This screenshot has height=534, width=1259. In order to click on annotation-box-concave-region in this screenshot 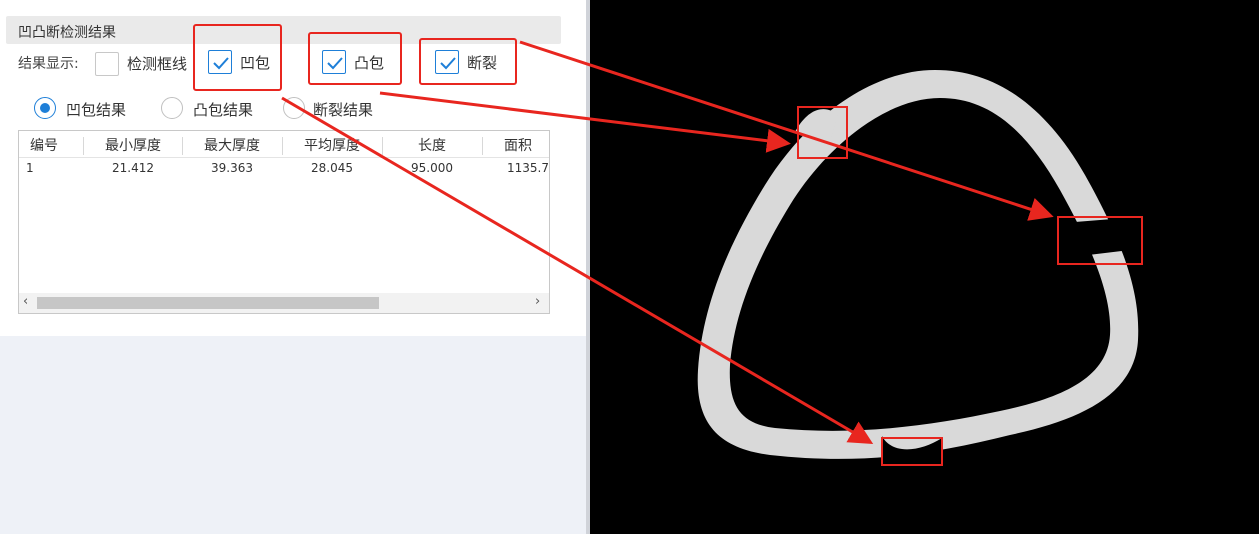, I will do `click(912, 451)`.